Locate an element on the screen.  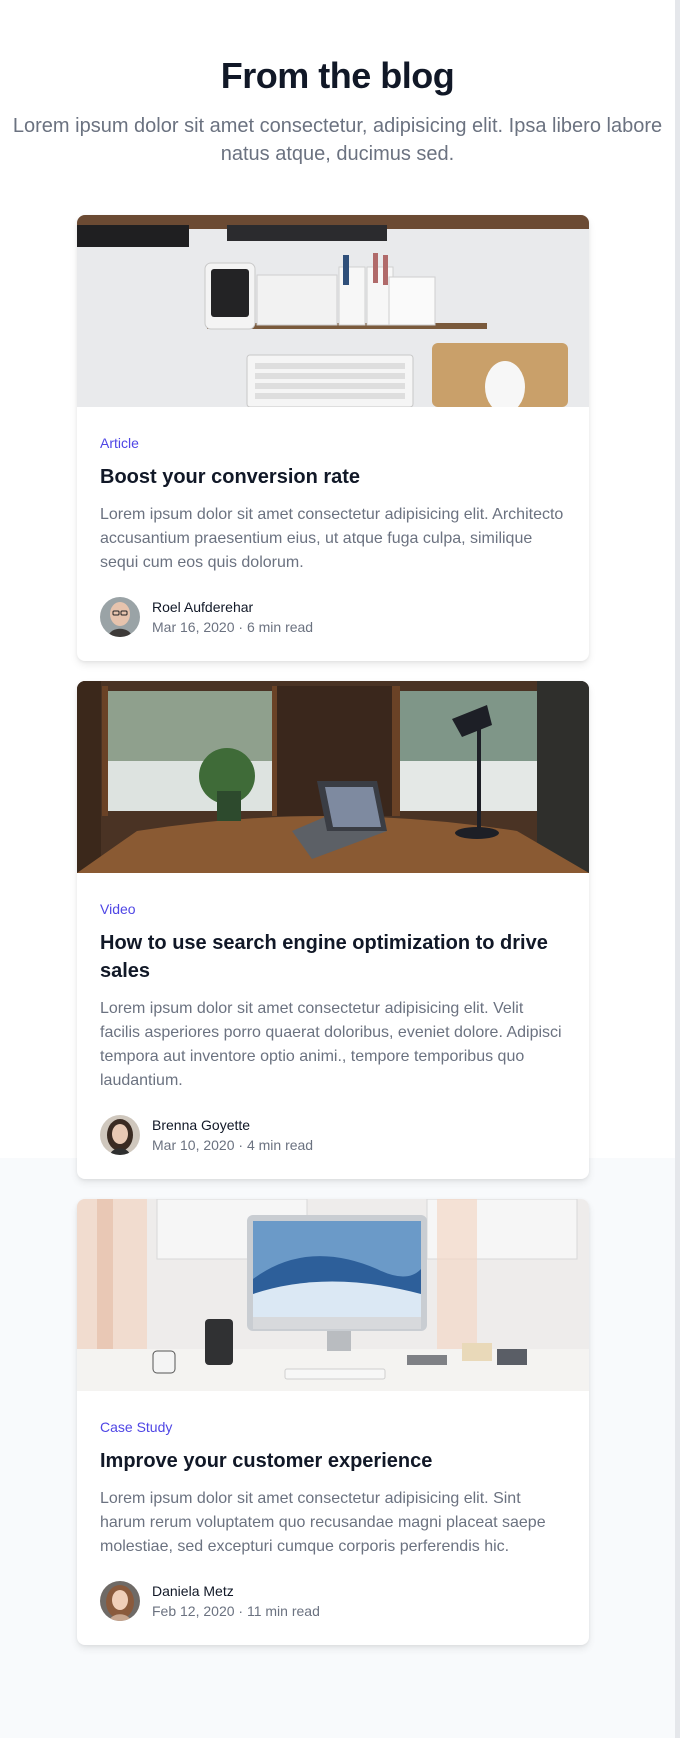
post-title-link: Boost your conversion rate is located at coordinates (333, 477).